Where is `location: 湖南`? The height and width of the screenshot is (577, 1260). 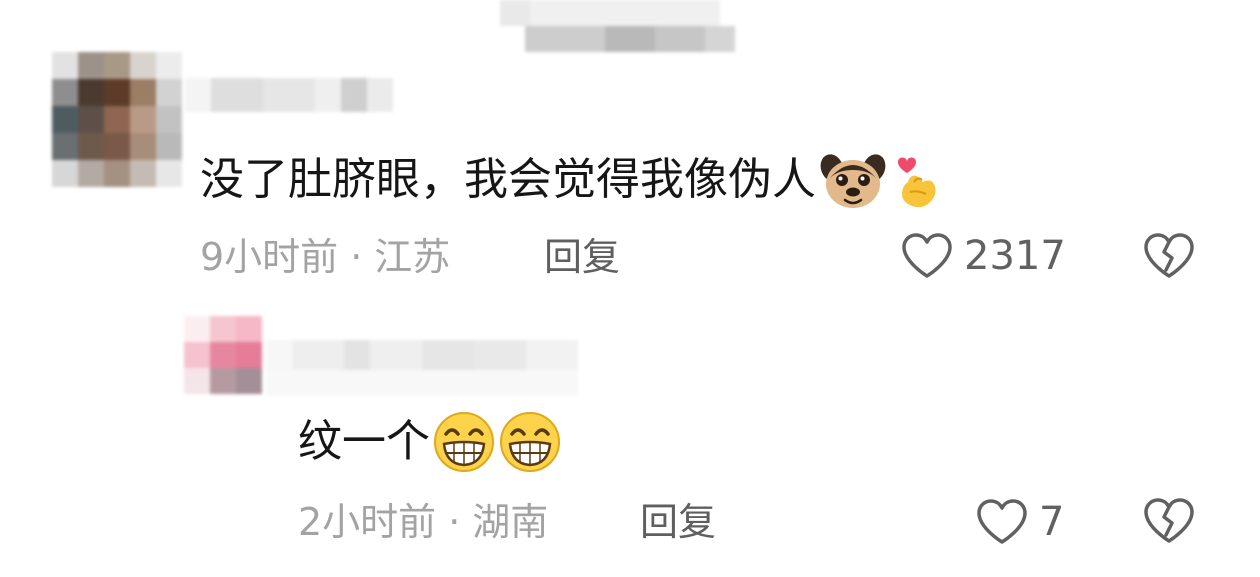 location: 湖南 is located at coordinates (510, 522).